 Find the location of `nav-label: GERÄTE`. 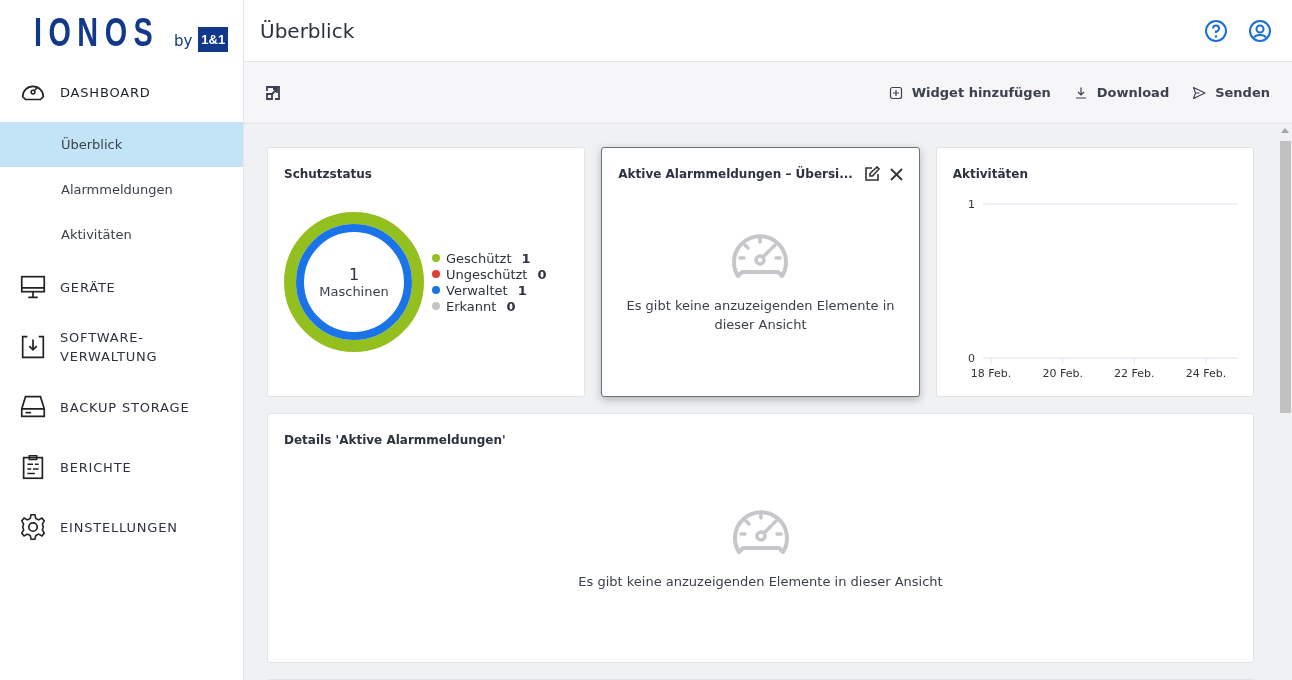

nav-label: GERÄTE is located at coordinates (88, 287).